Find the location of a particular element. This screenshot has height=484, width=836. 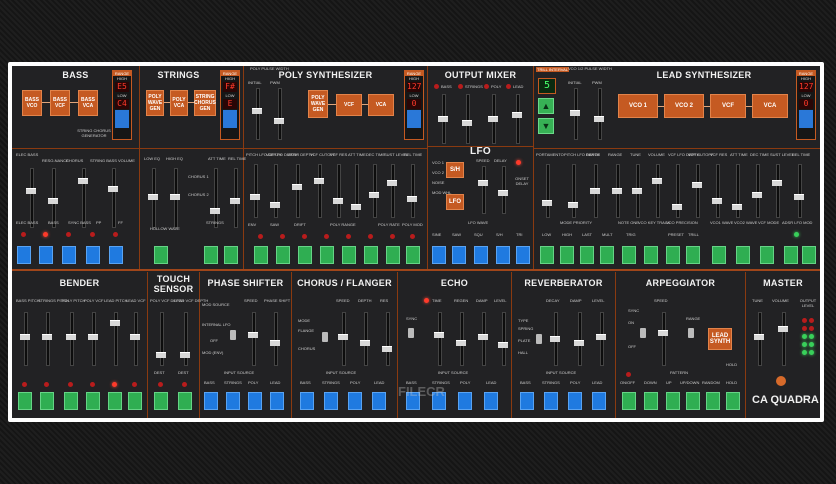

strings-low-eq-fader is located at coordinates (153, 198).